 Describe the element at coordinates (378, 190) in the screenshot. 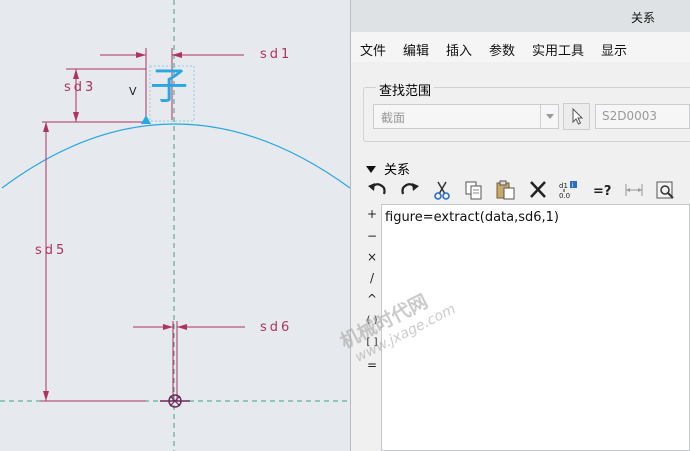

I see `undo-icon` at that location.